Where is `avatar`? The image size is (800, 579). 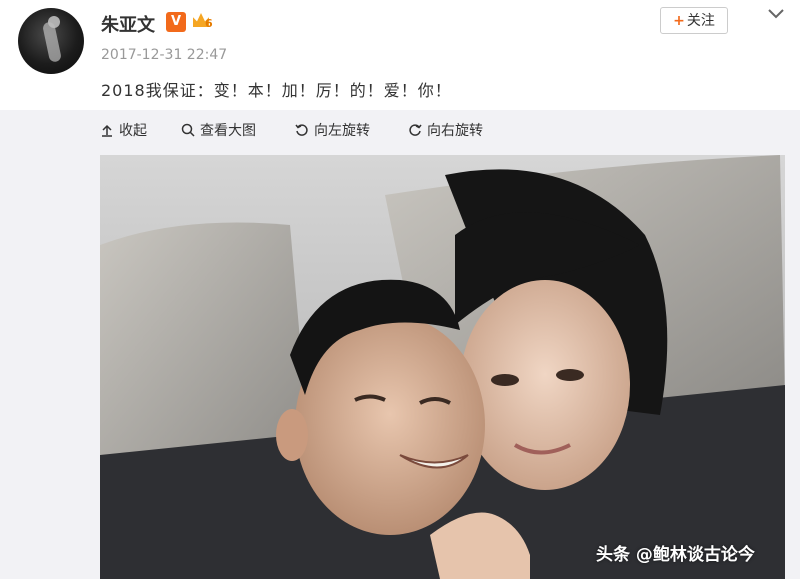 avatar is located at coordinates (51, 41).